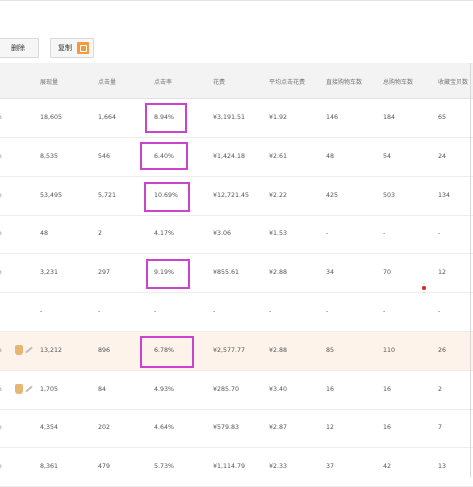 Image resolution: width=473 pixels, height=487 pixels. What do you see at coordinates (453, 81) in the screenshot?
I see `header-favorites: 收藏宝贝数` at bounding box center [453, 81].